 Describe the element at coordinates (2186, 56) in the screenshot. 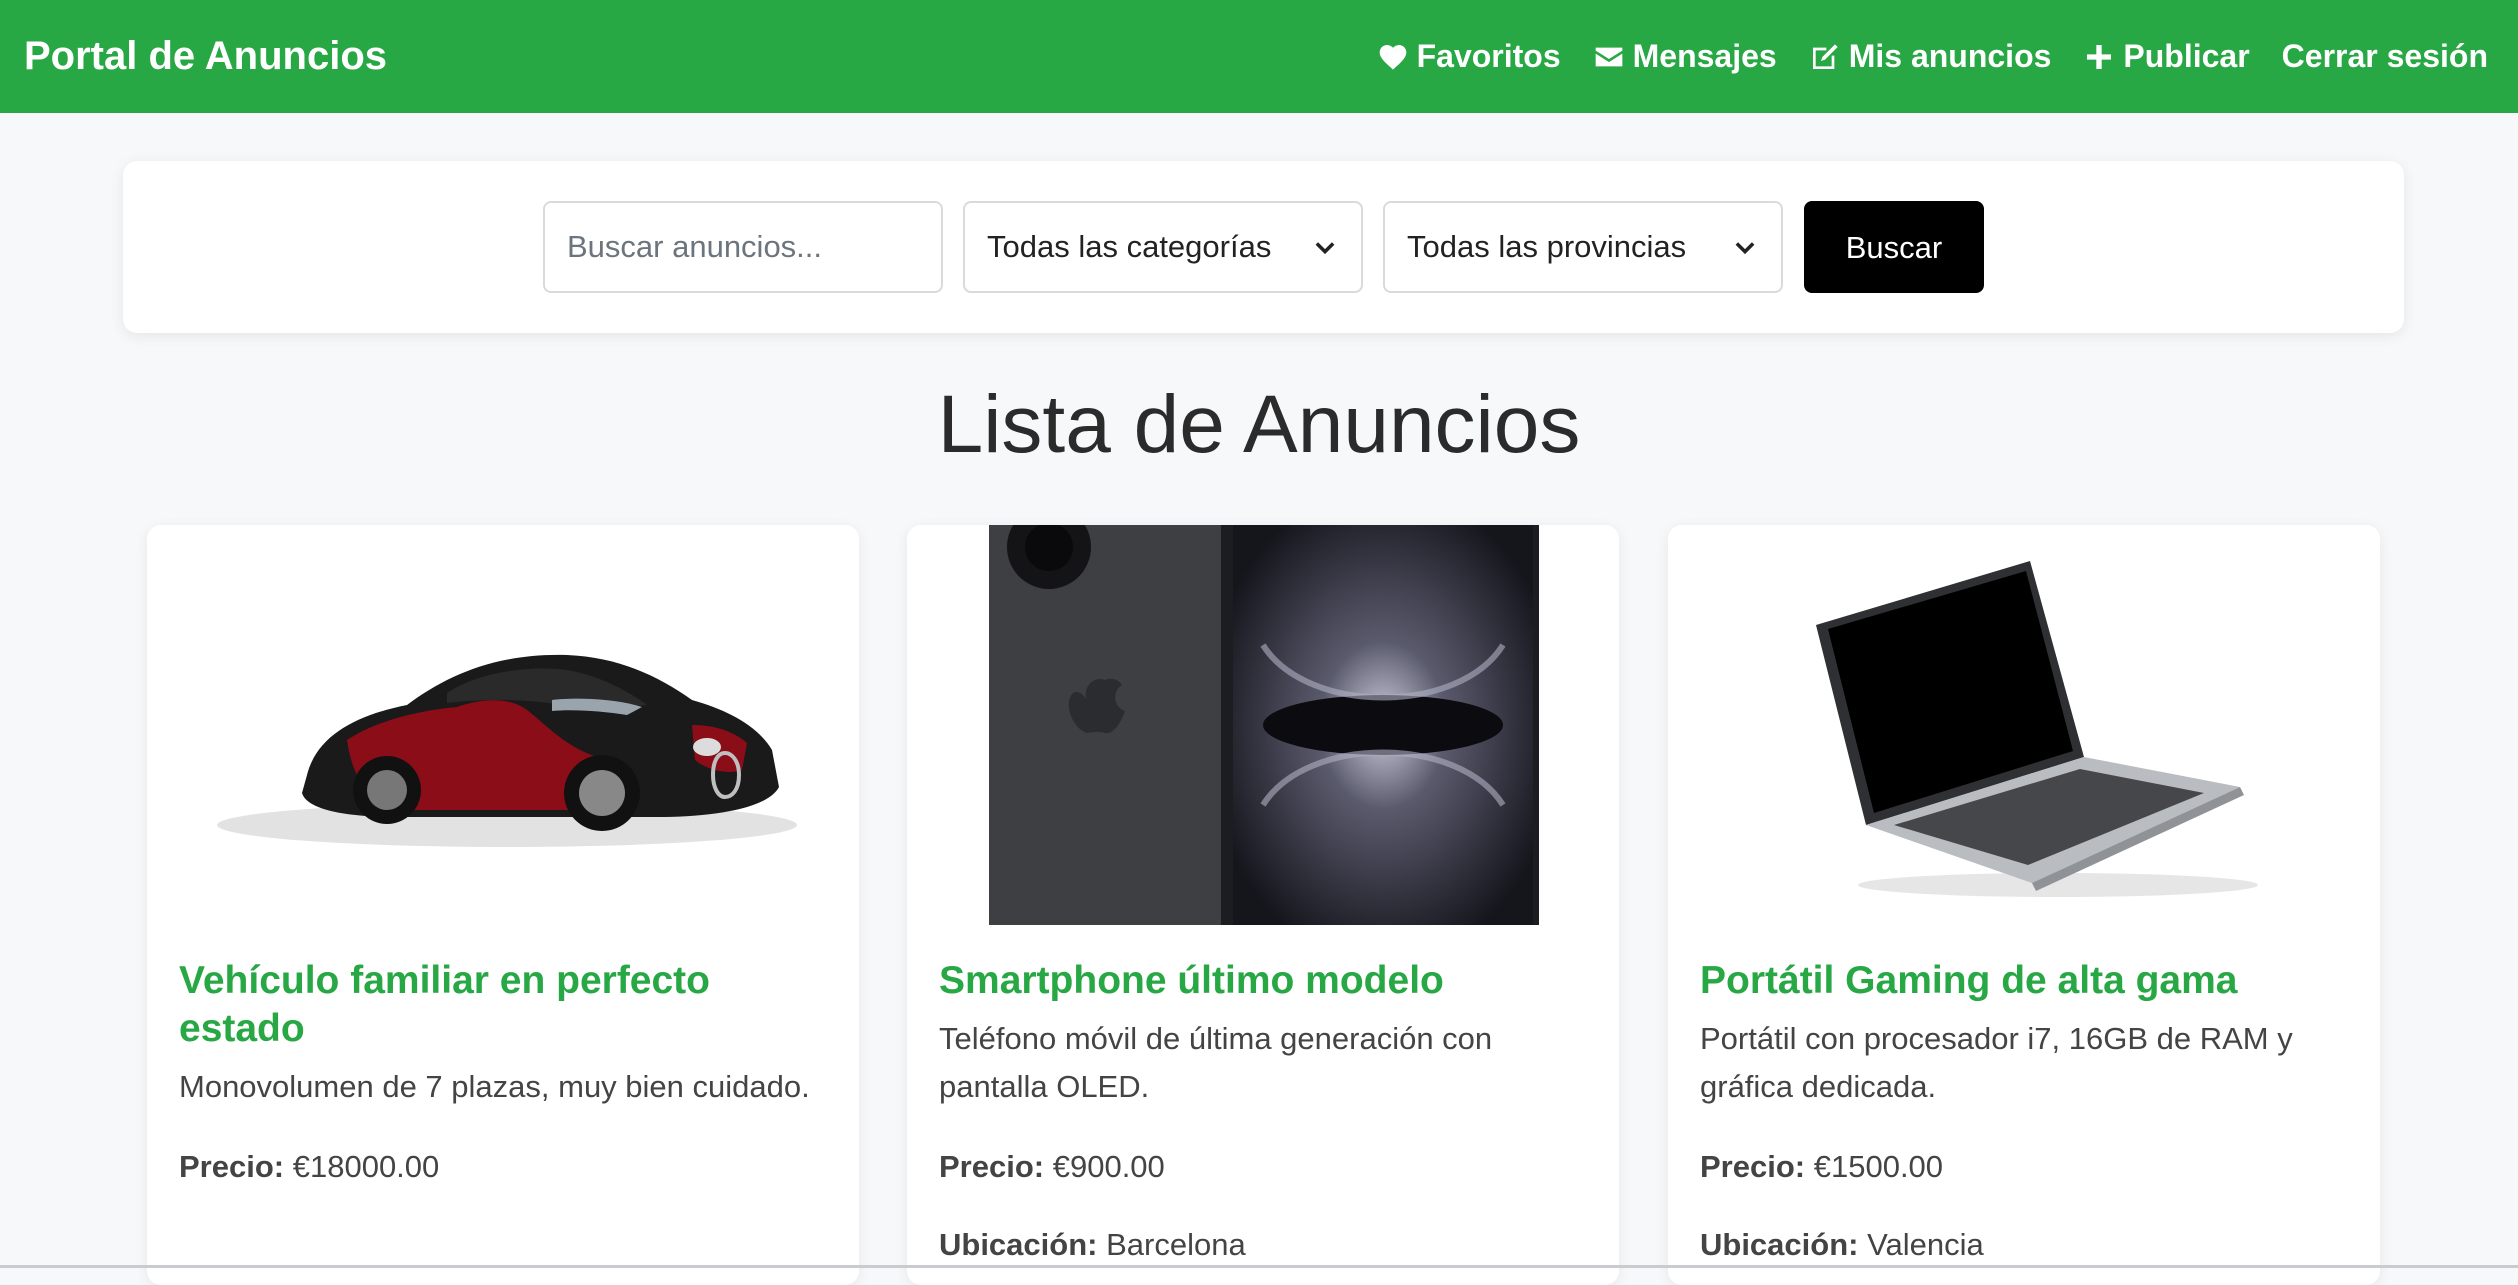

I see `nav-publicar-label: Publicar` at that location.